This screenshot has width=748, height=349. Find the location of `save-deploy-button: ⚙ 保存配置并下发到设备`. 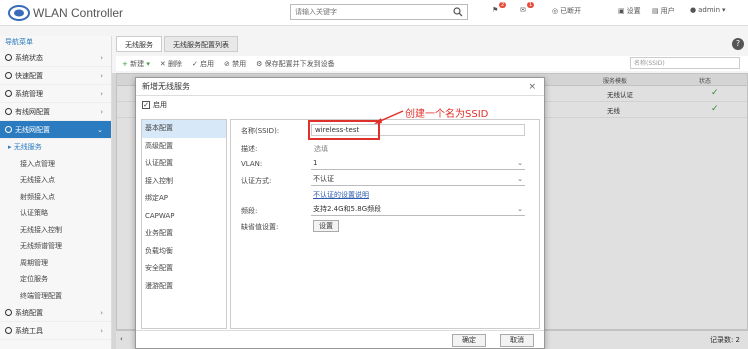

save-deploy-button: ⚙ 保存配置并下发到设备 is located at coordinates (295, 64).